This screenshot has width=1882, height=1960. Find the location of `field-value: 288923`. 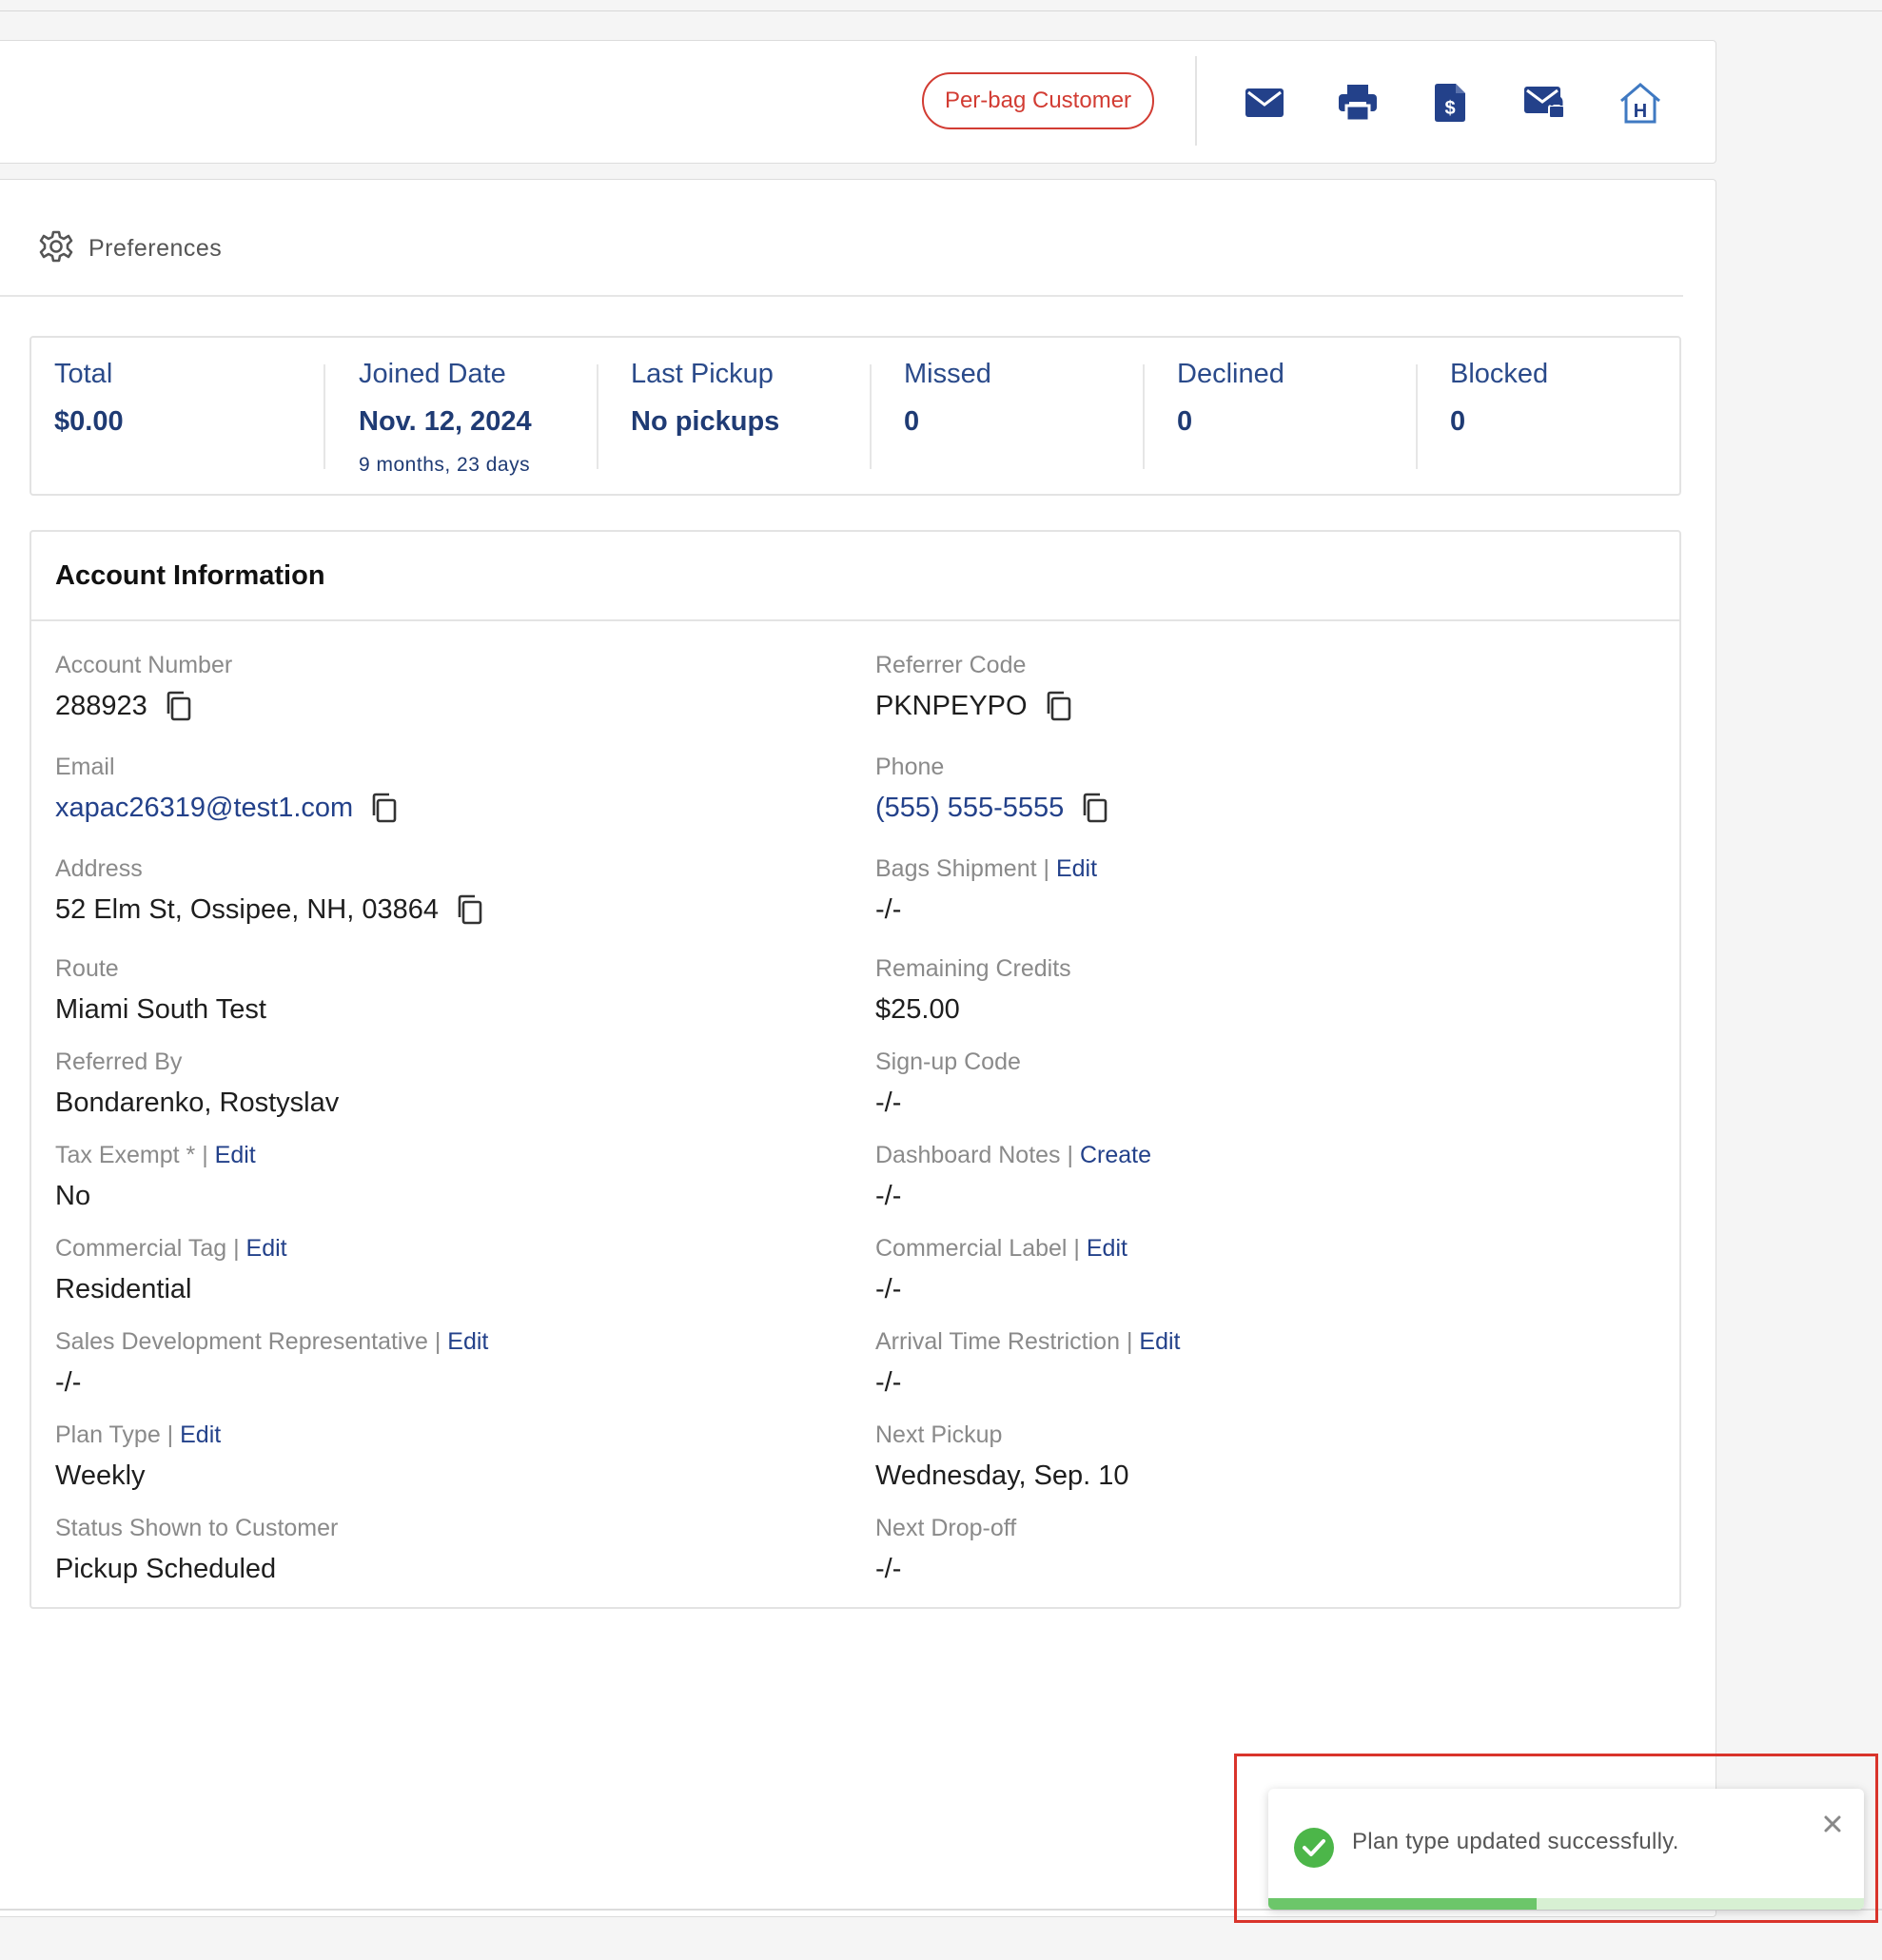

field-value: 288923 is located at coordinates (101, 706).